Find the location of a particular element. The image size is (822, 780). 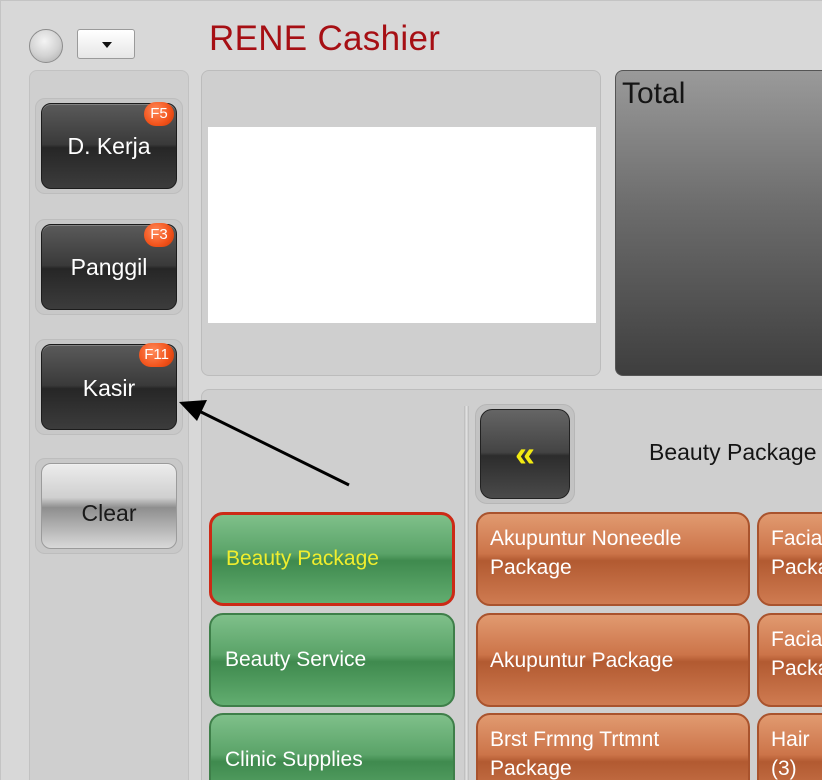

total-label: Total is located at coordinates (654, 93).